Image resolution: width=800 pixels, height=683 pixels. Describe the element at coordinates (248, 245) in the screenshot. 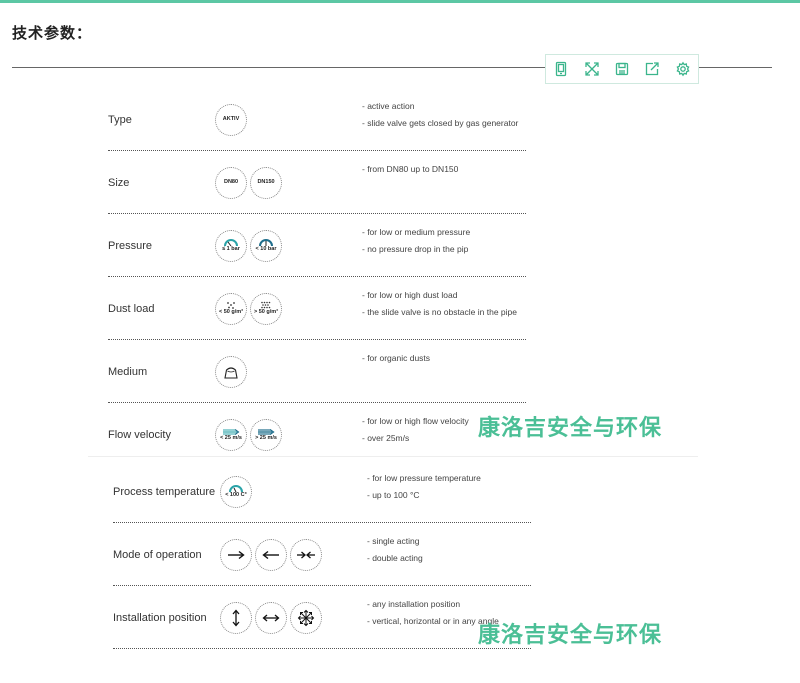

I see `param-icons: ≤ 1 bar < 10 bar` at that location.